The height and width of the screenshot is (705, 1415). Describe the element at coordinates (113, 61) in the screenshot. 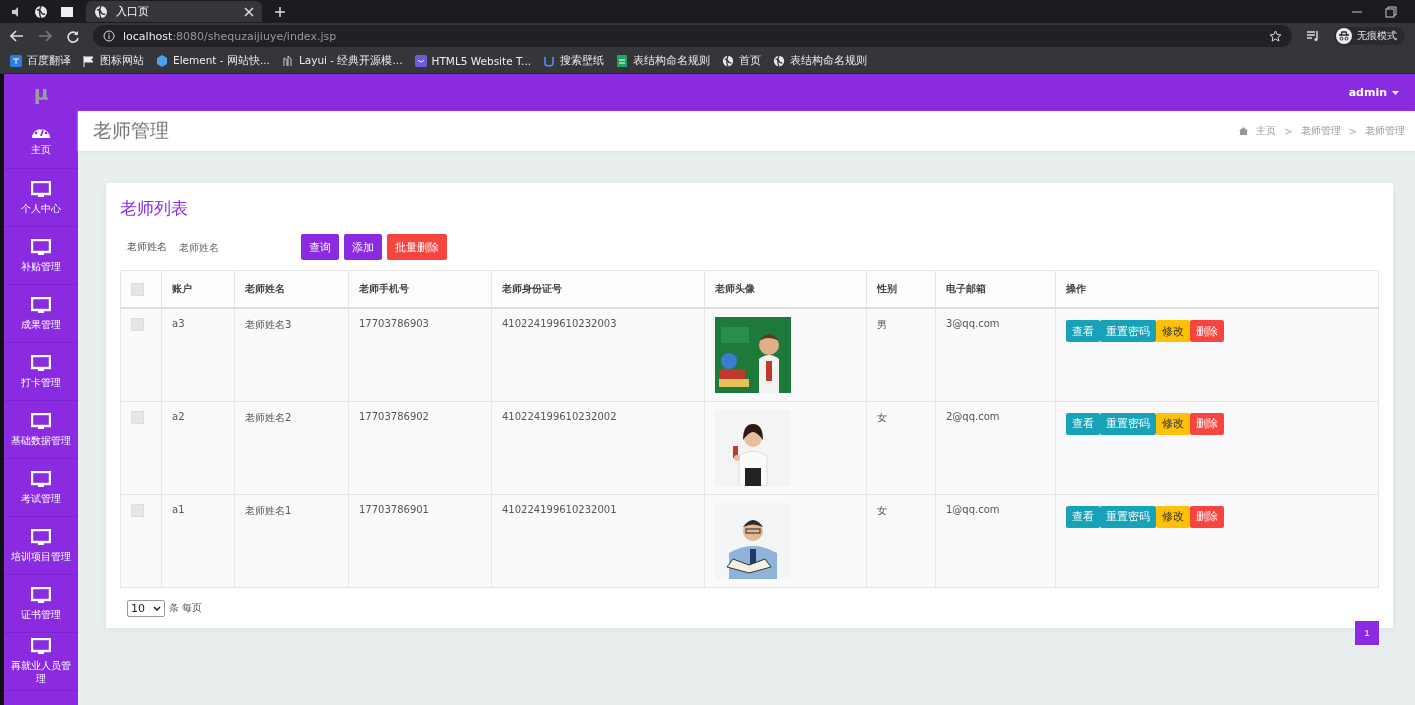

I see `bookmark: 图标网站` at that location.